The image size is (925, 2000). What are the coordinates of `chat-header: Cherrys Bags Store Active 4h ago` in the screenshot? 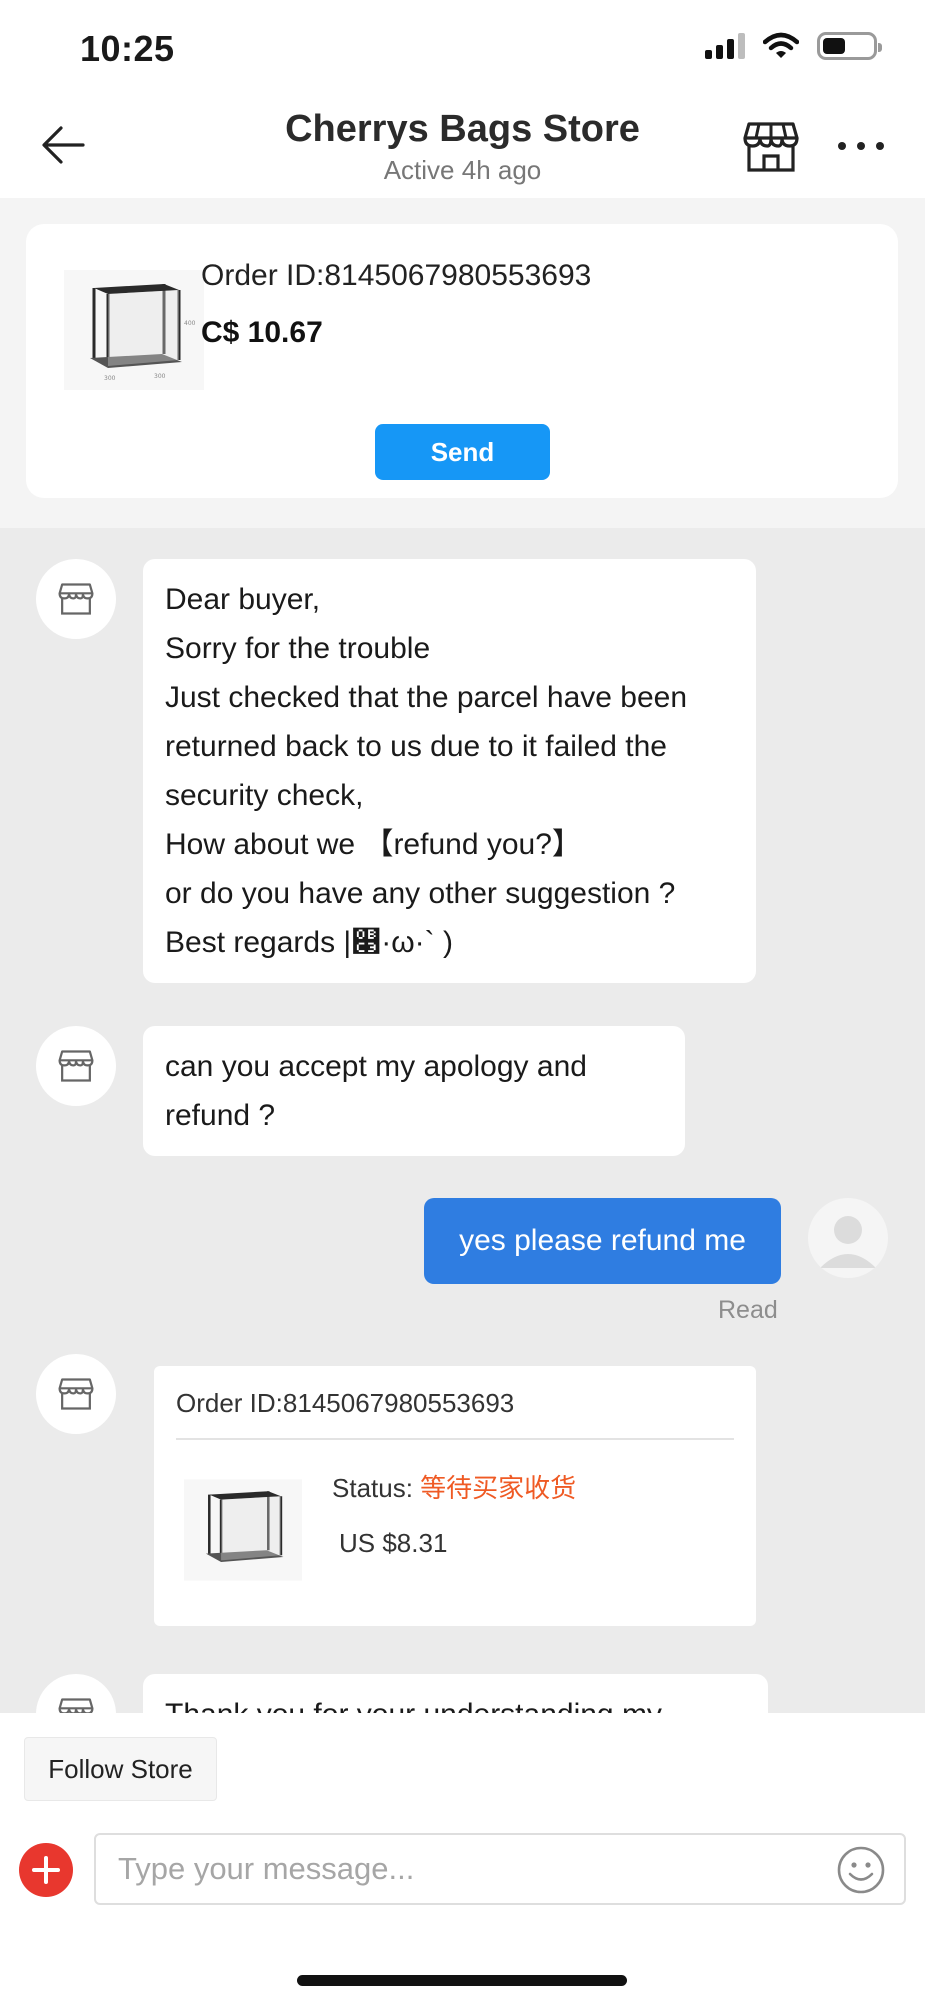 It's located at (462, 149).